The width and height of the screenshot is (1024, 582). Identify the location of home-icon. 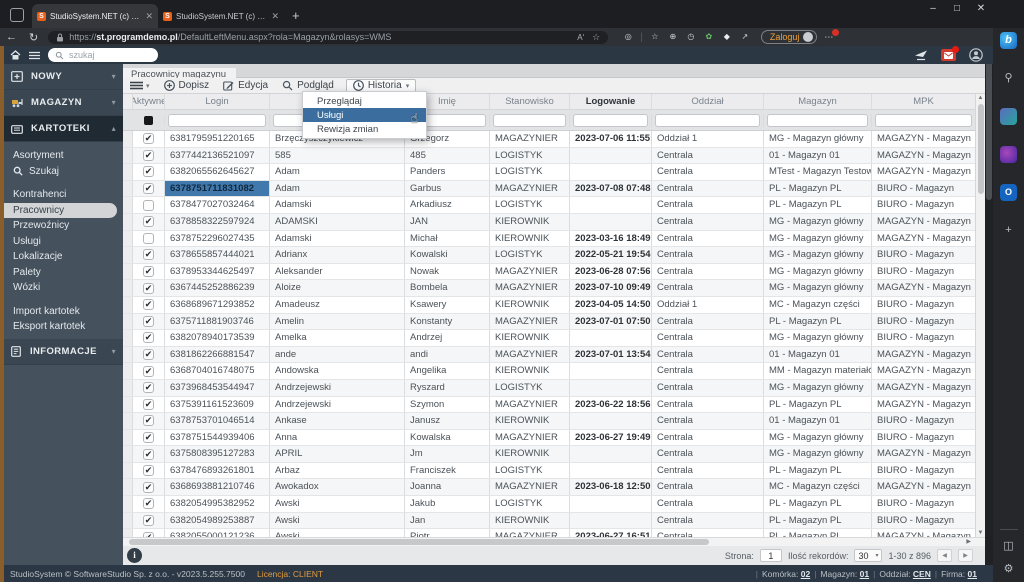
(15, 55).